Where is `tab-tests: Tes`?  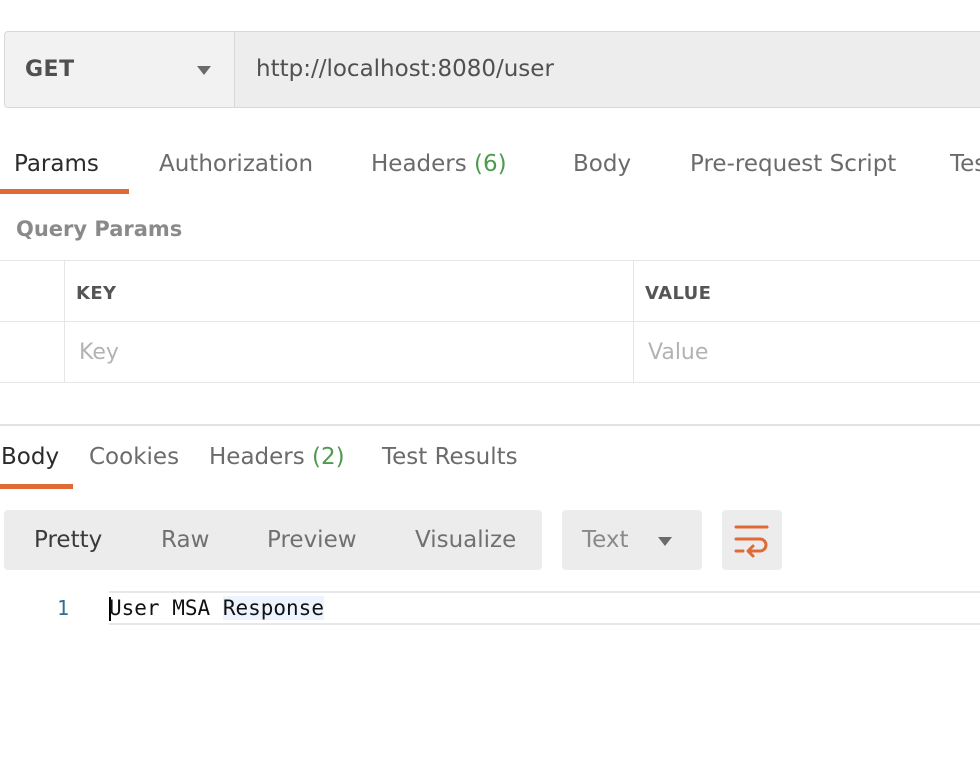
tab-tests: Tes is located at coordinates (965, 164).